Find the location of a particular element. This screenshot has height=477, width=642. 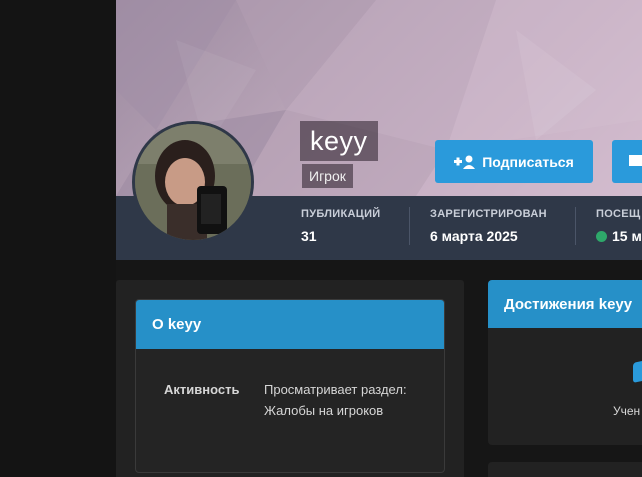

user-role-badge: Игрок is located at coordinates (327, 176).